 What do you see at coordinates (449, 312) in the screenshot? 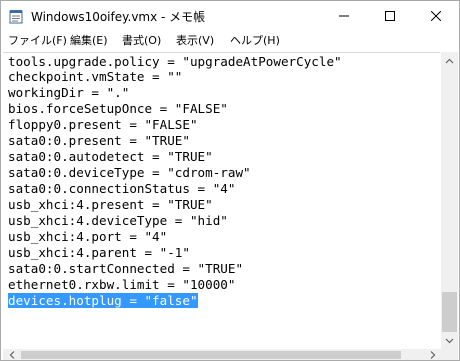
I see `vertical-scroll-thumb` at bounding box center [449, 312].